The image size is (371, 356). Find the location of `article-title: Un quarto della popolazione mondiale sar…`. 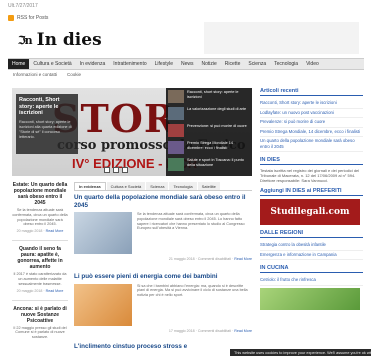

article-title: Un quarto della popolazione mondiale sar… is located at coordinates (163, 201).